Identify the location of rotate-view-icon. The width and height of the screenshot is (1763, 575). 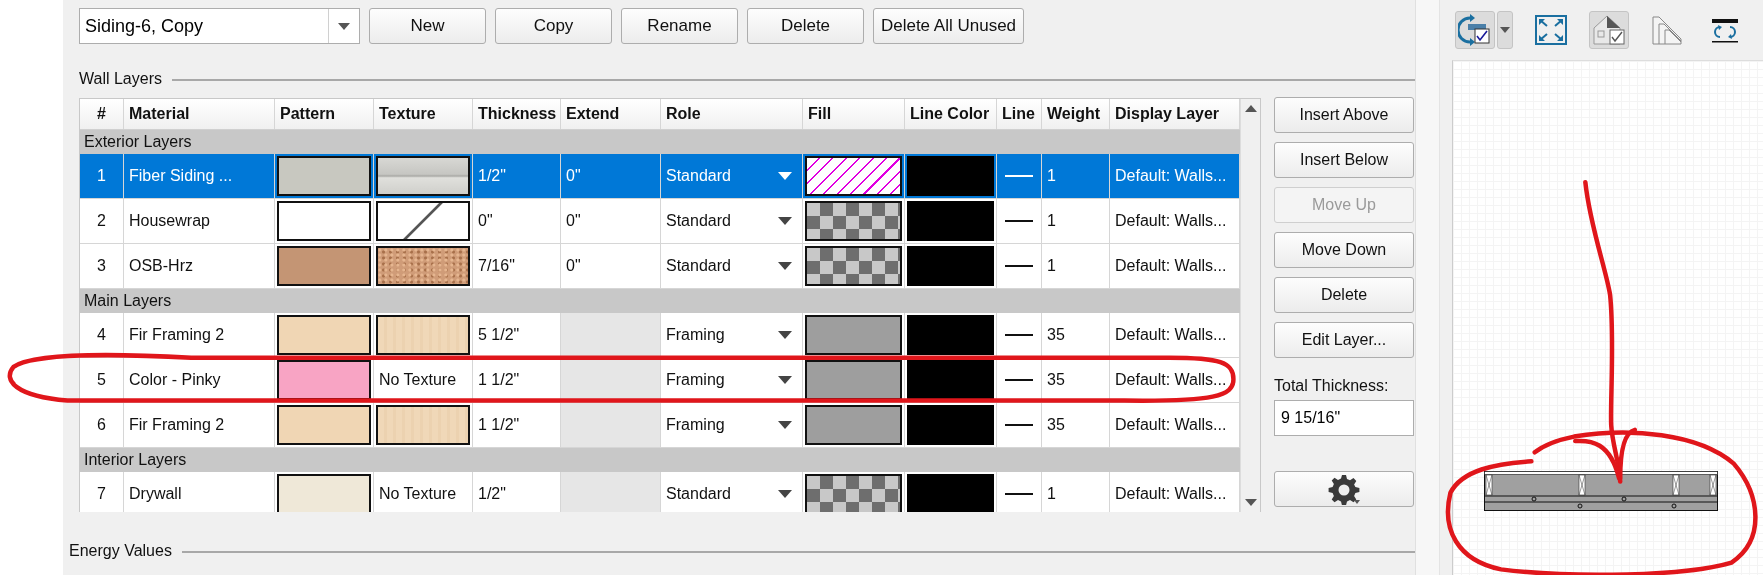
(1475, 30).